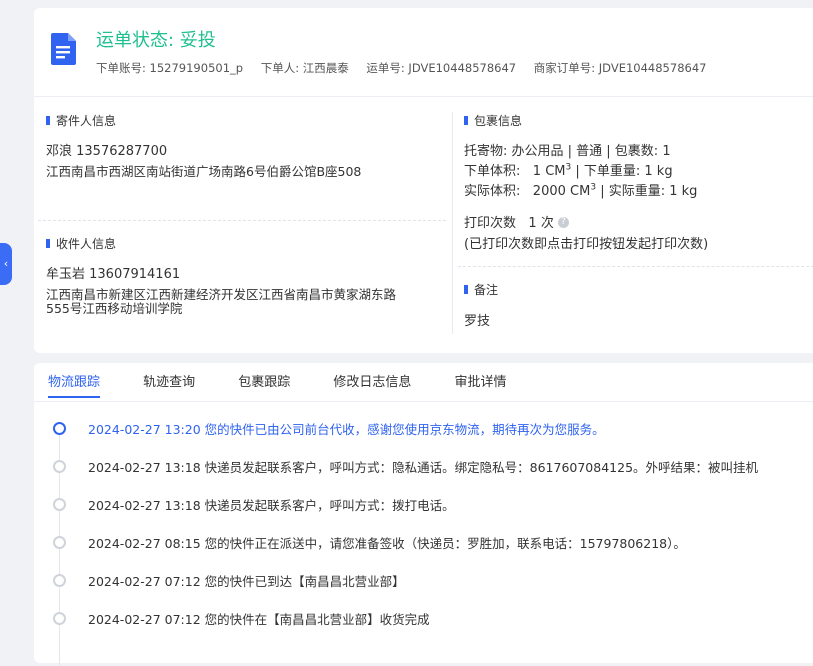 This screenshot has height=666, width=813. Describe the element at coordinates (74, 384) in the screenshot. I see `tab-logistics-tracking: 物流跟踪` at that location.